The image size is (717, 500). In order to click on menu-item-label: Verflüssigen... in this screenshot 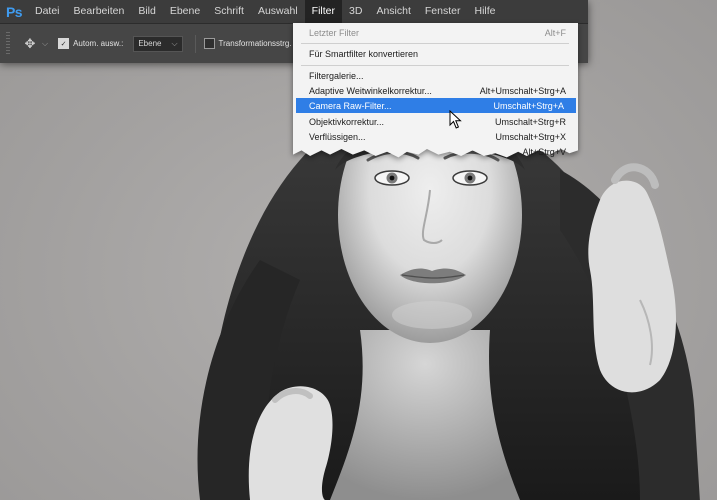, I will do `click(337, 136)`.